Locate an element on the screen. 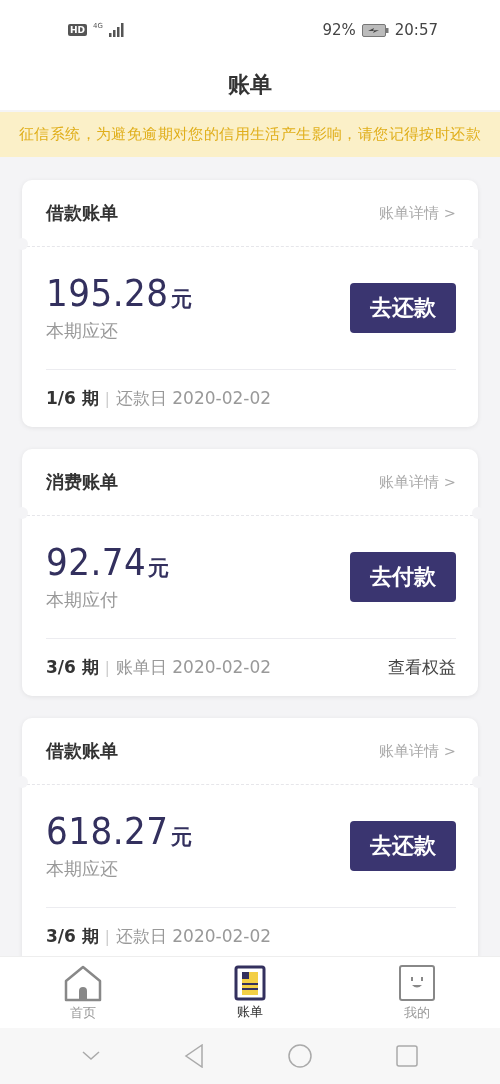 The width and height of the screenshot is (500, 1084). signal-icon is located at coordinates (116, 30).